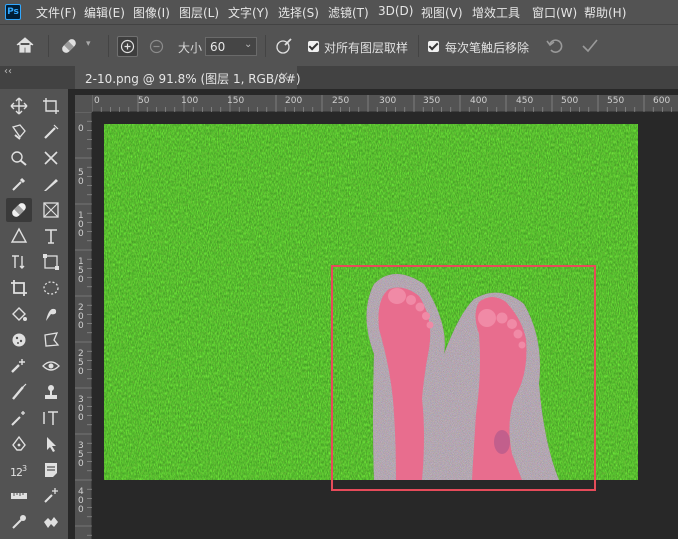 This screenshot has width=678, height=539. What do you see at coordinates (51, 288) in the screenshot?
I see `elliptical-marquee-tool` at bounding box center [51, 288].